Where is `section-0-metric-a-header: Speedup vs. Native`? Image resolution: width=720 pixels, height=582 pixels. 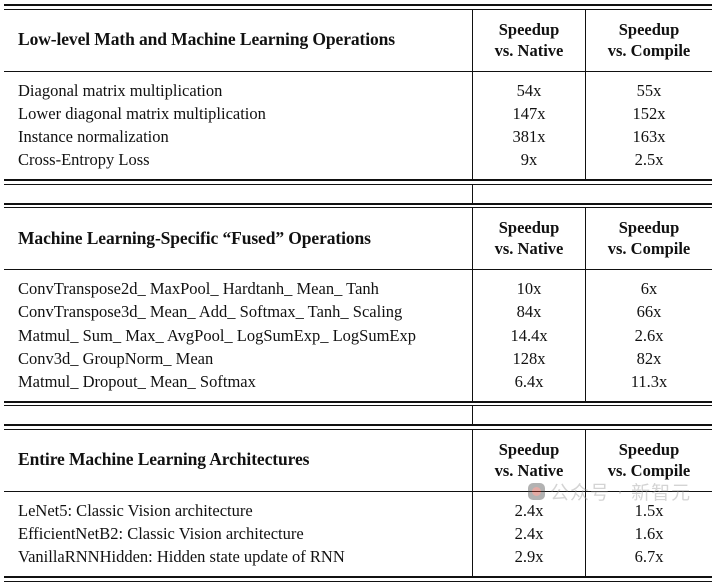 section-0-metric-a-header: Speedup vs. Native is located at coordinates (528, 40).